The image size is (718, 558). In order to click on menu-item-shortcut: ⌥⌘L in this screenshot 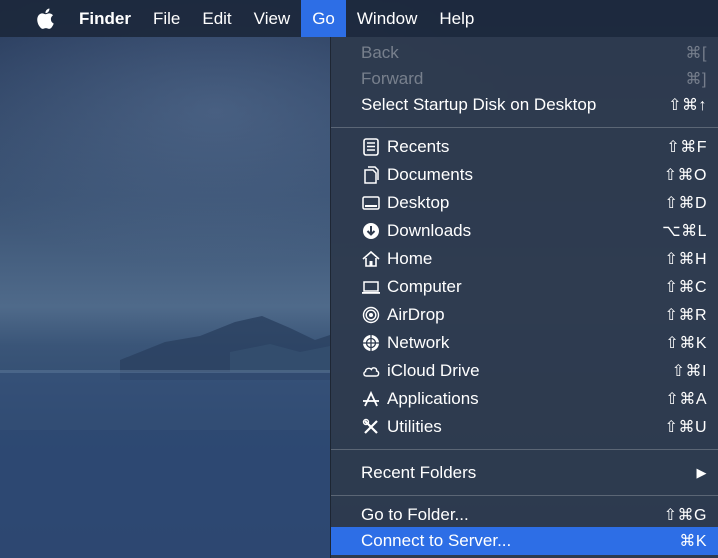, I will do `click(684, 231)`.